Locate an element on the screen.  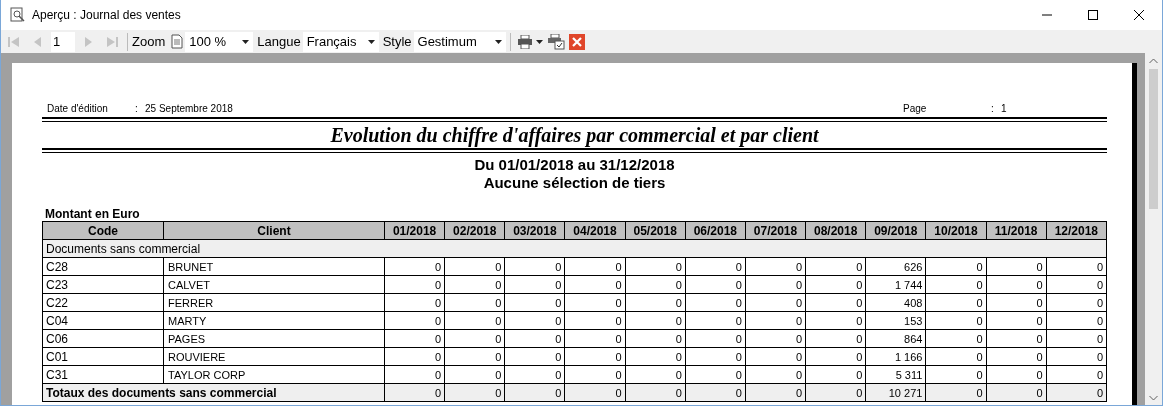
table-cell: 626 is located at coordinates (895, 266).